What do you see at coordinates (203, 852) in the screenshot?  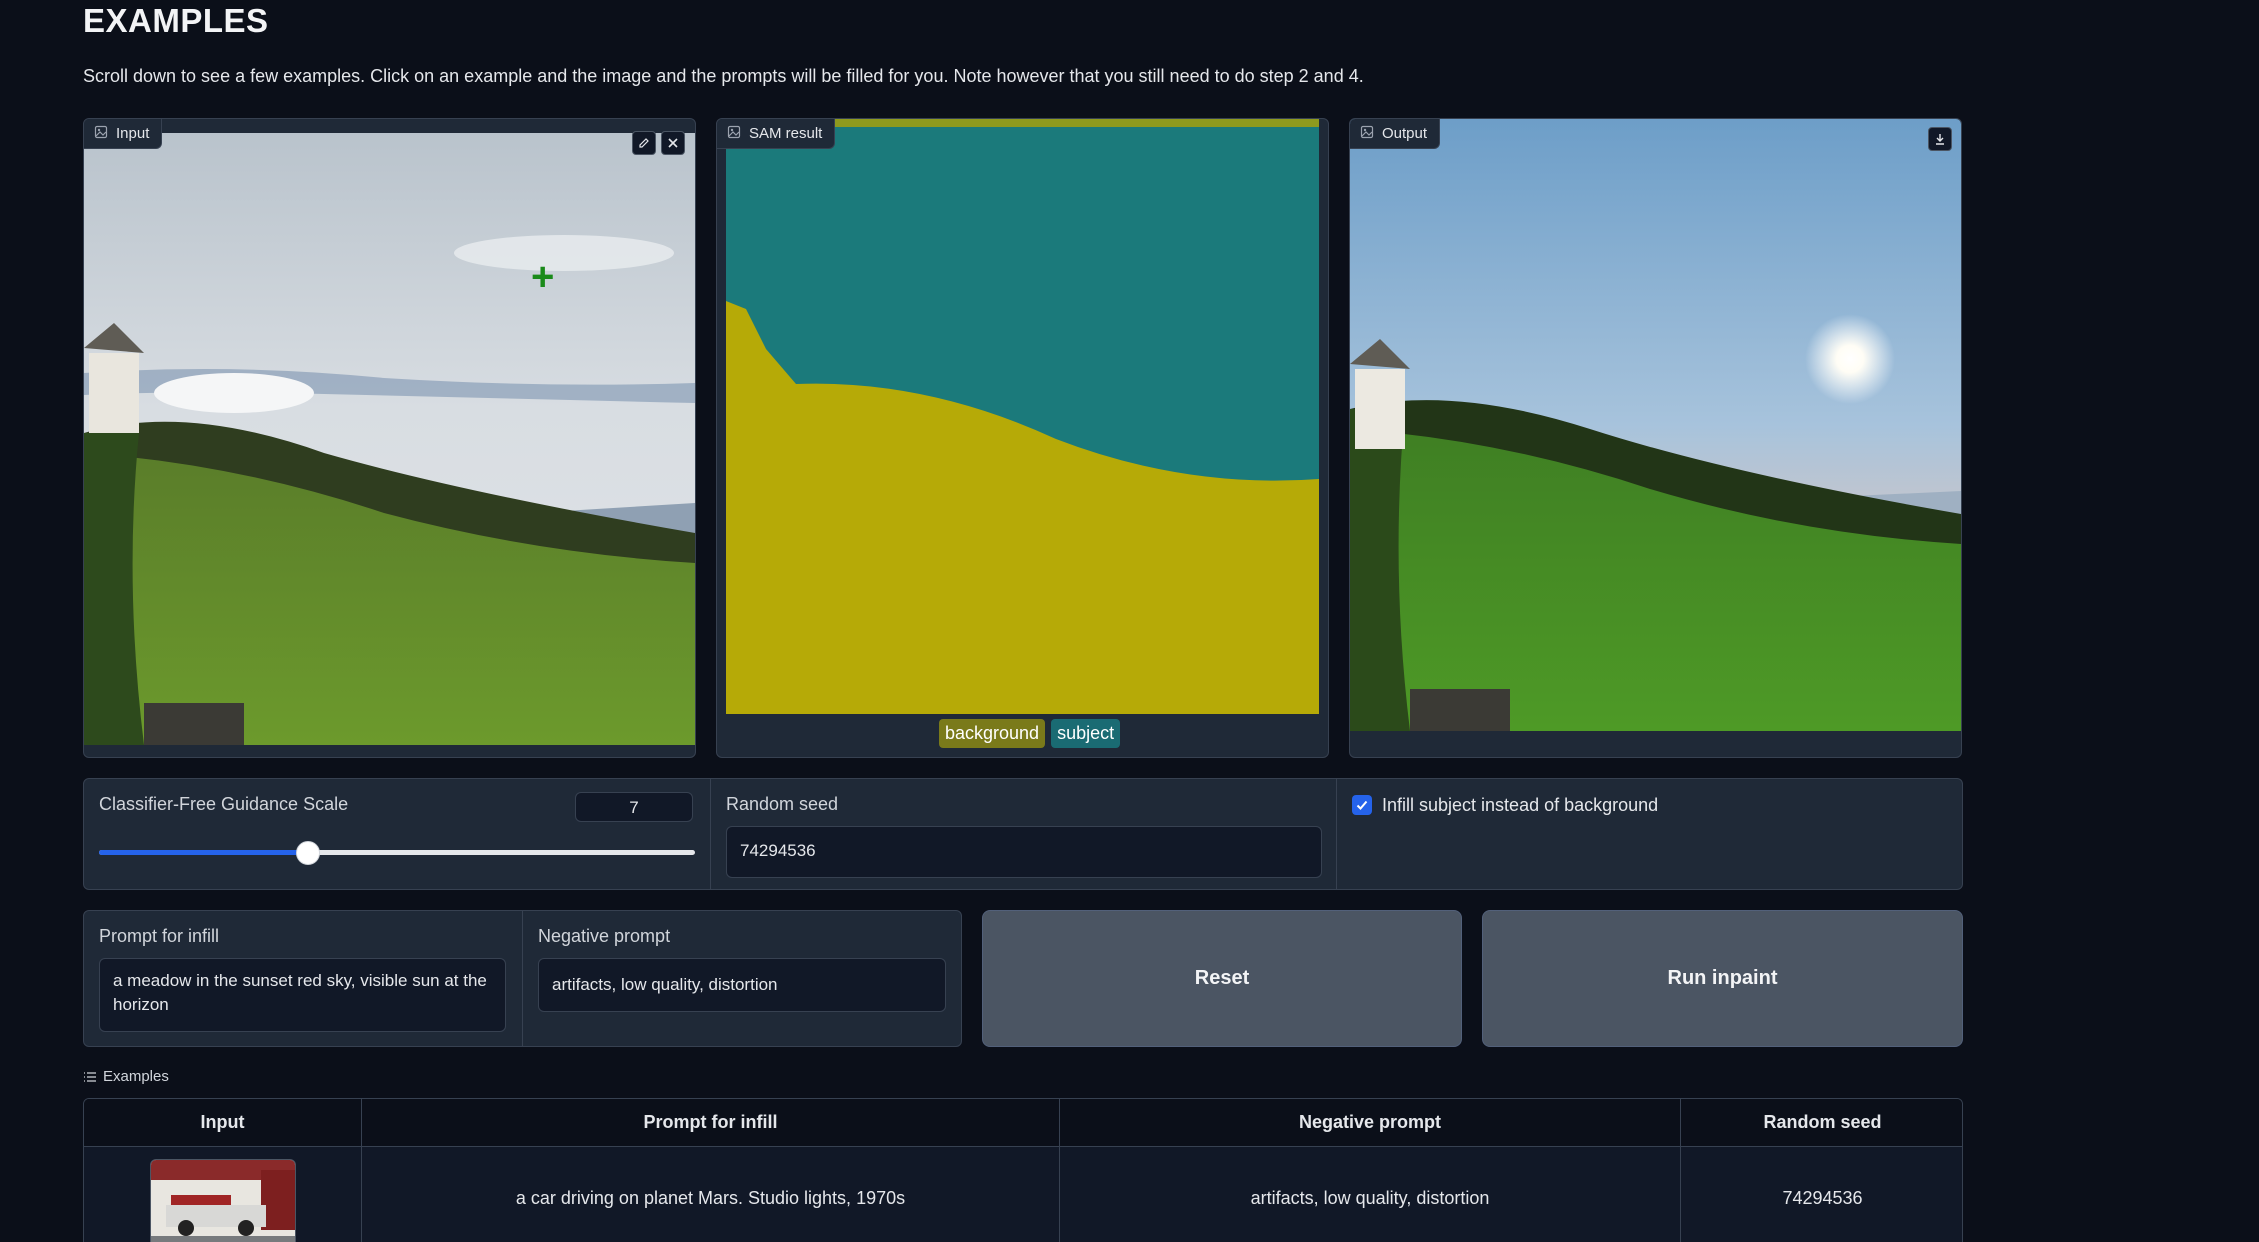 I see `cfg-slider-fill` at bounding box center [203, 852].